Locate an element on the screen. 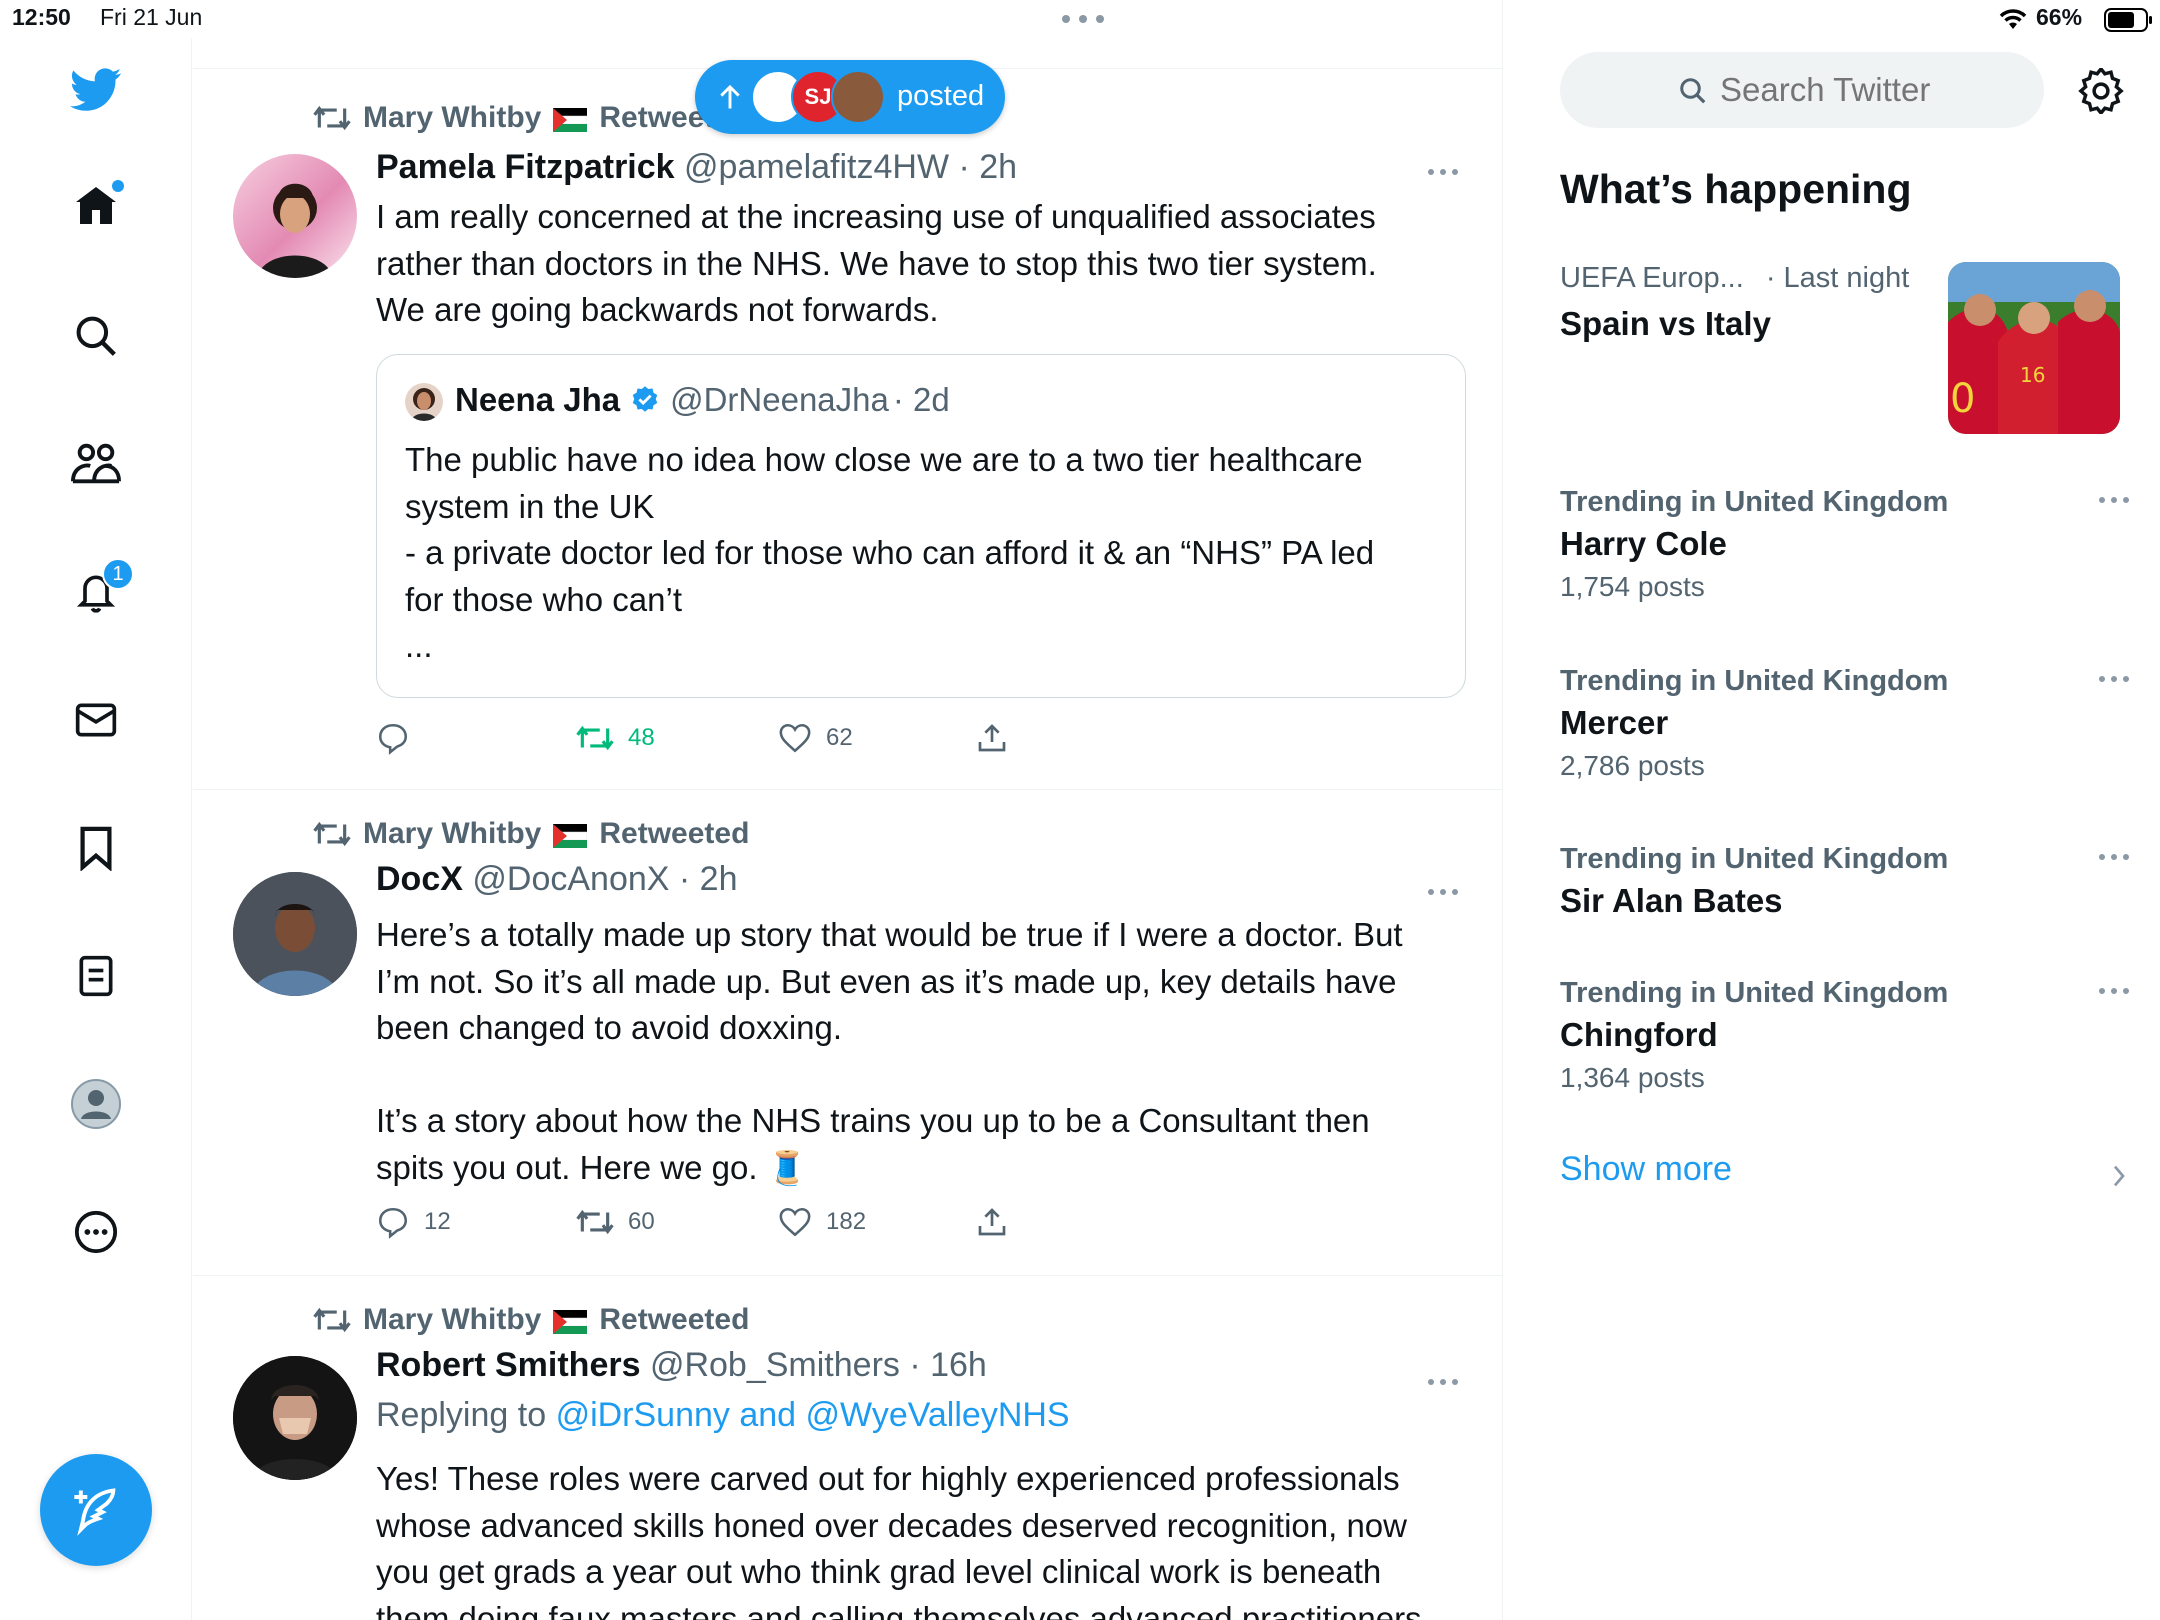 The width and height of the screenshot is (2160, 1620). battery-icon is located at coordinates (2128, 20).